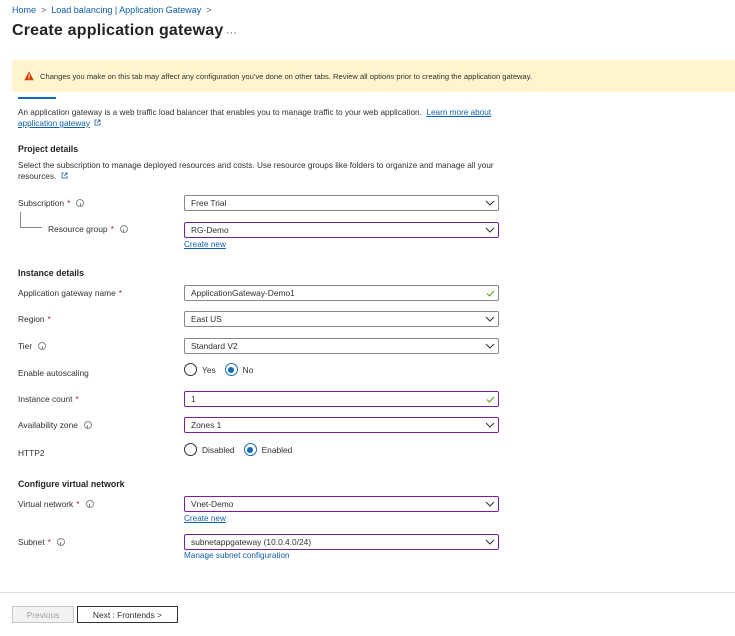 Image resolution: width=735 pixels, height=636 pixels. I want to click on region-value: East US, so click(206, 319).